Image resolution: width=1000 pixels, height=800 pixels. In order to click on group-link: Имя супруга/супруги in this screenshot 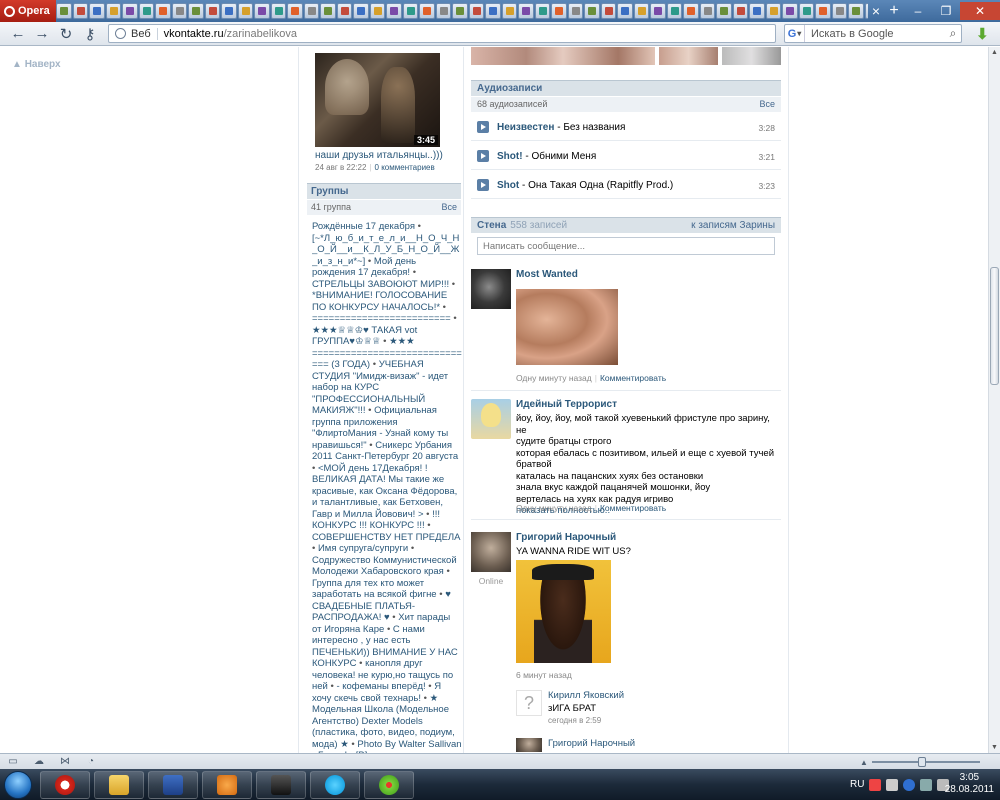, I will do `click(363, 548)`.